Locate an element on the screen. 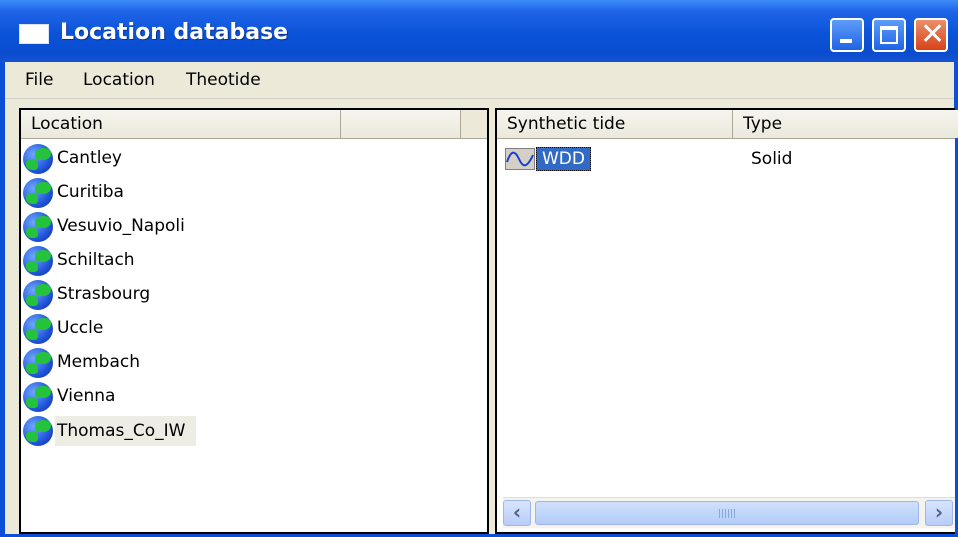  minimize-button is located at coordinates (847, 35).